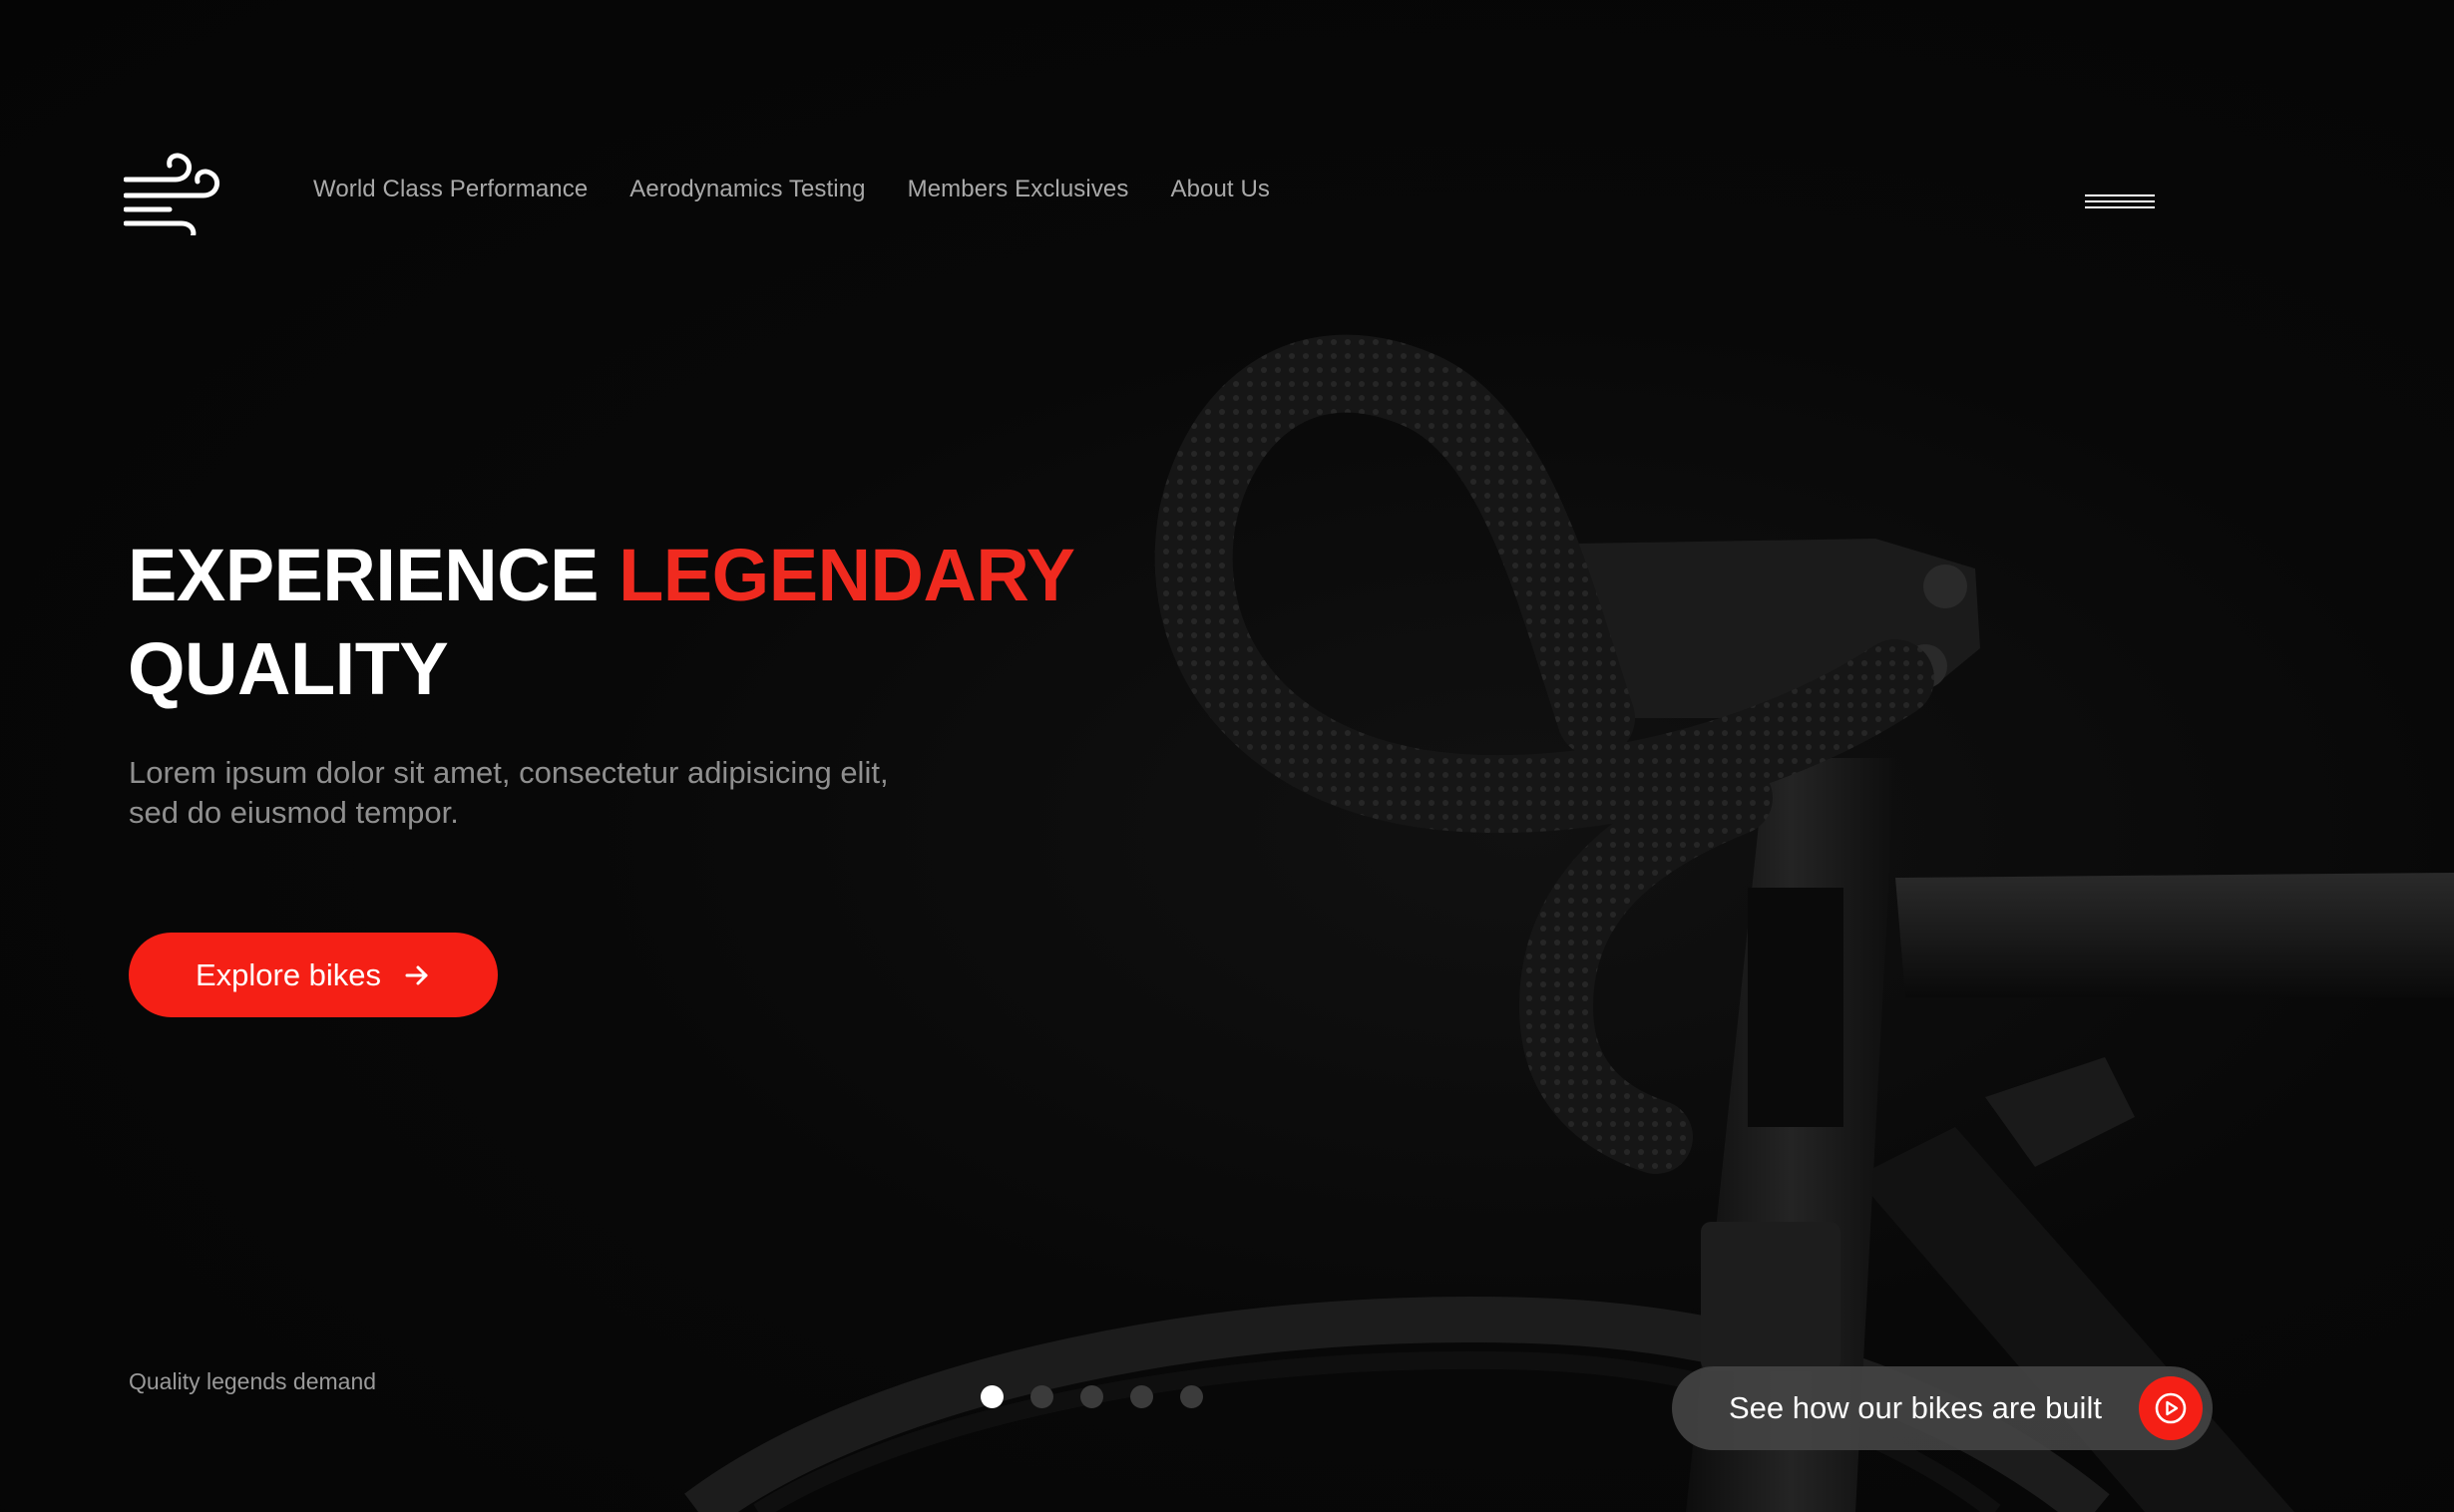 The width and height of the screenshot is (2454, 1512). I want to click on nav-item: Aerodynamics Testing, so click(747, 189).